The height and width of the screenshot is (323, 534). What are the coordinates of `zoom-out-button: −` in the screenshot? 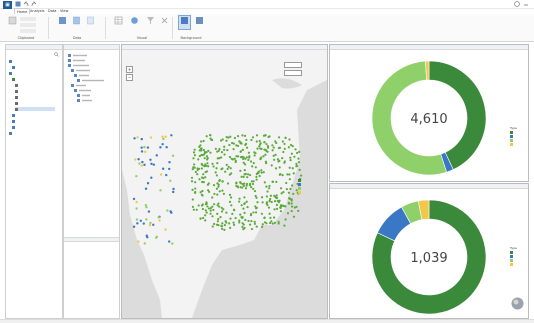 It's located at (129, 77).